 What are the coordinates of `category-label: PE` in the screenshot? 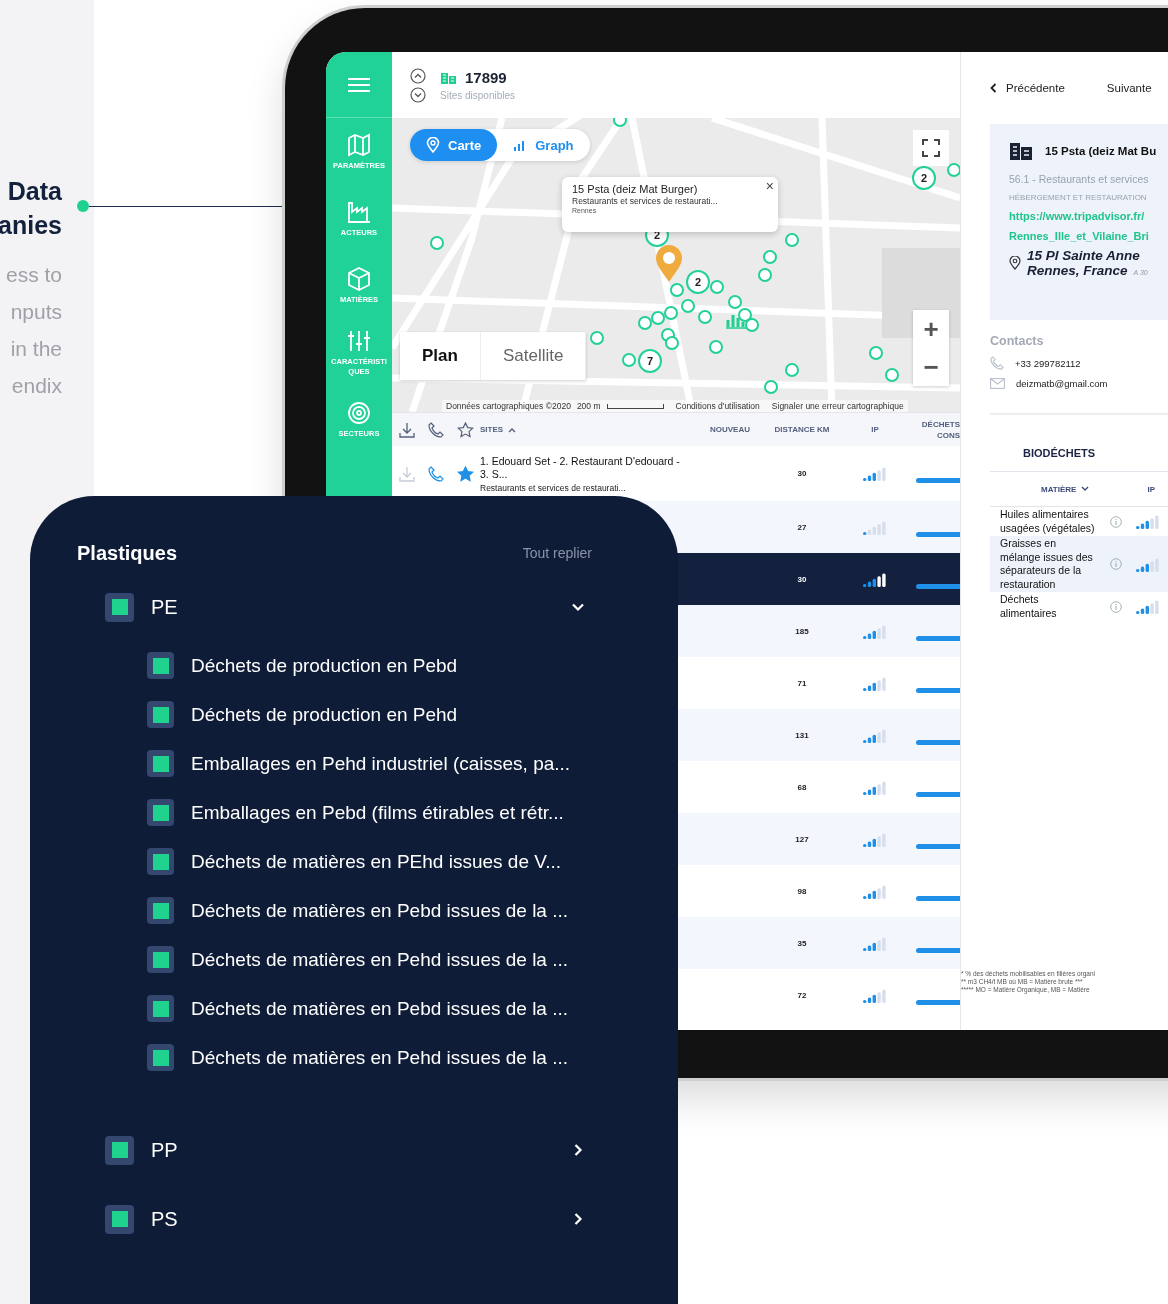 It's located at (165, 607).